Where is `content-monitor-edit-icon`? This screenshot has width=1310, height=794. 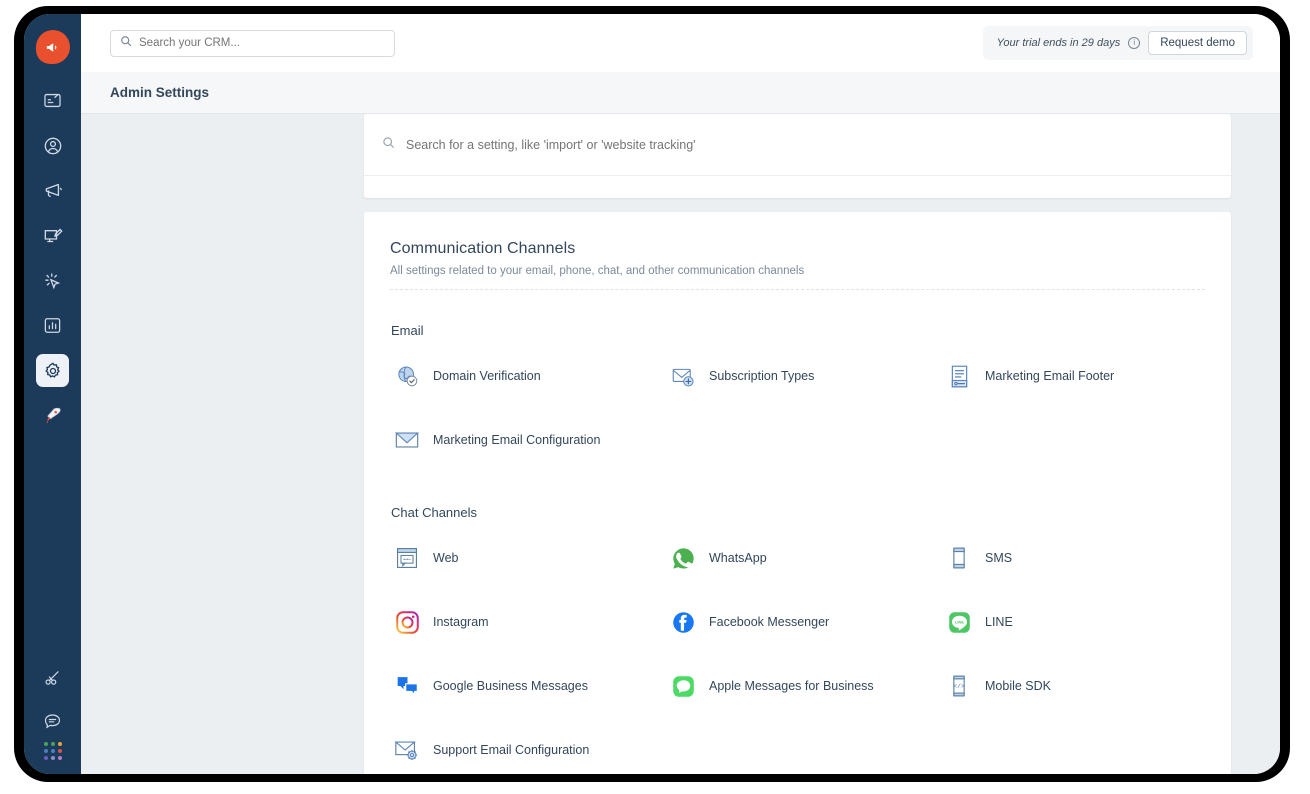
content-monitor-edit-icon is located at coordinates (53, 236).